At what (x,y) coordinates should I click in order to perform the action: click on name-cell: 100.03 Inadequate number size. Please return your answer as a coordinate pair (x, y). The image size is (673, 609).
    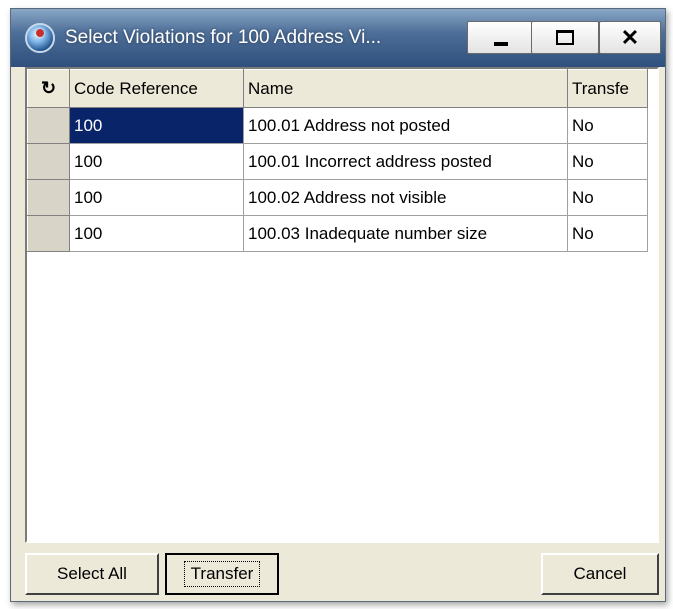
    Looking at the image, I should click on (405, 233).